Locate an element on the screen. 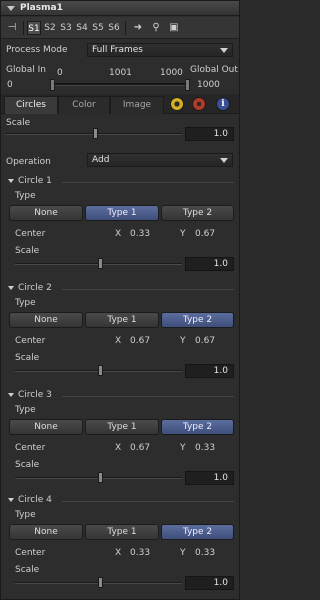  global-out-label: Global Out is located at coordinates (214, 70).